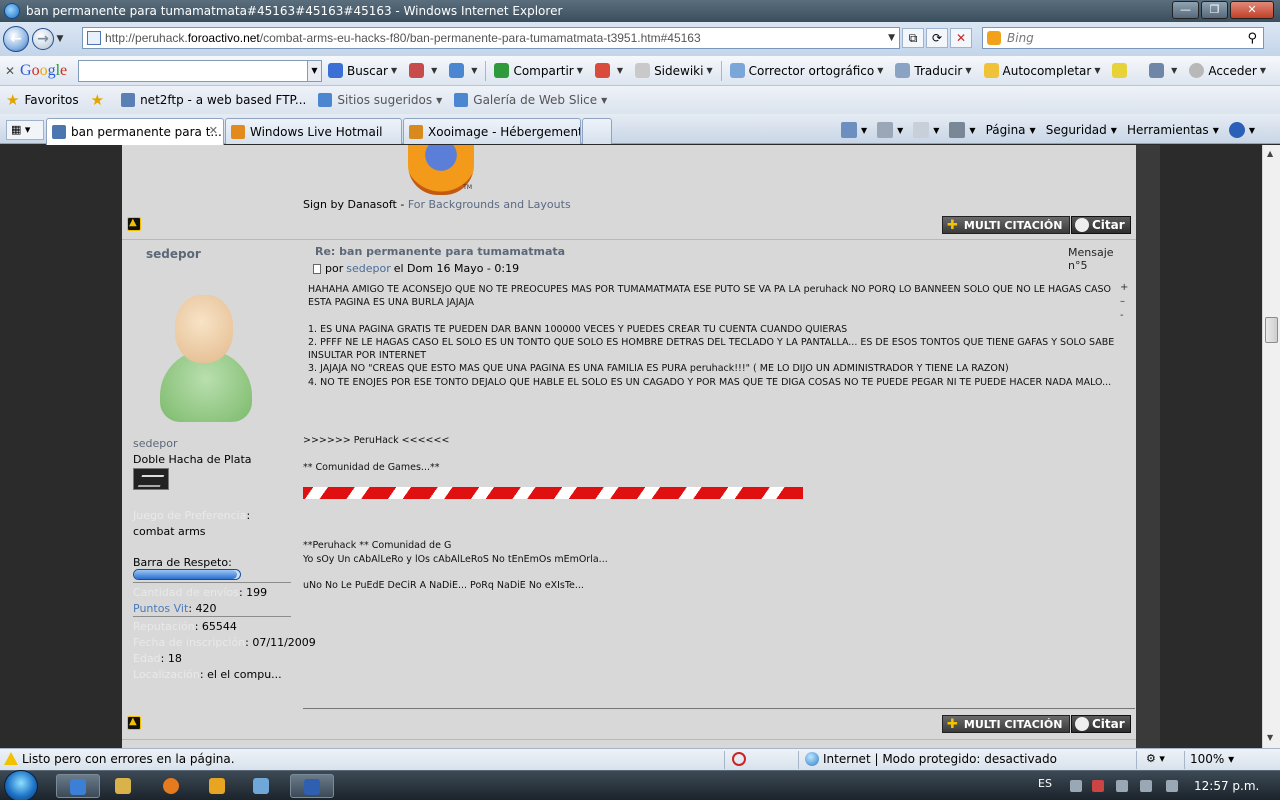  I want to click on google-tools-button: ▼, so click(423, 71).